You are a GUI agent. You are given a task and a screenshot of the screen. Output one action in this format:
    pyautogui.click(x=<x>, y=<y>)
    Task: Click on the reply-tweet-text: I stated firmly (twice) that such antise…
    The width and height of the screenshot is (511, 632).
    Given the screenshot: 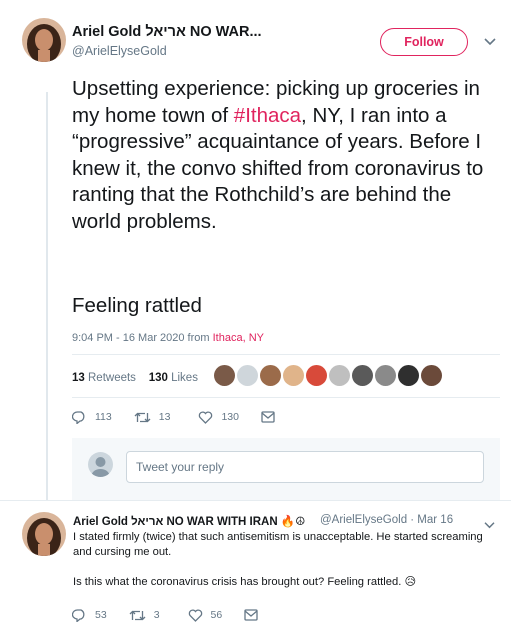 What is the action you would take?
    pyautogui.click(x=278, y=560)
    